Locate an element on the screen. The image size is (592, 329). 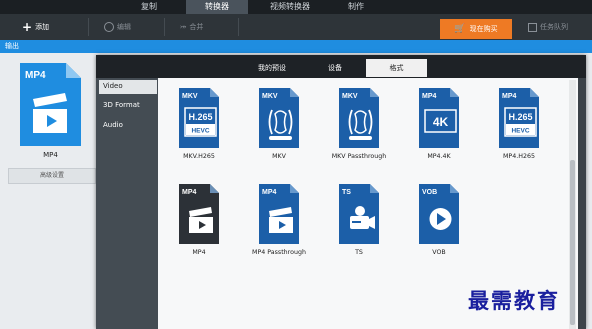
queue-icon is located at coordinates (532, 27).